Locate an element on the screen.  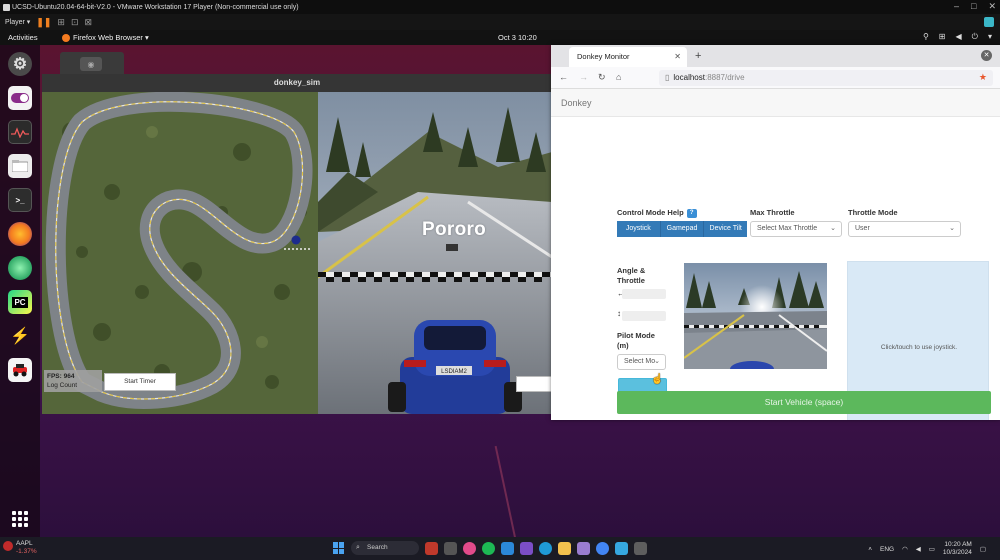
app-menu-label: Firefox Web Browser ▾ is located at coordinates (111, 37).